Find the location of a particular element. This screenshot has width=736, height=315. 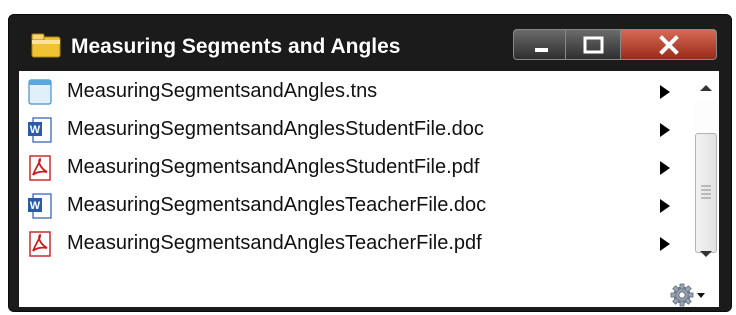

scrollbar-thumb is located at coordinates (706, 193).